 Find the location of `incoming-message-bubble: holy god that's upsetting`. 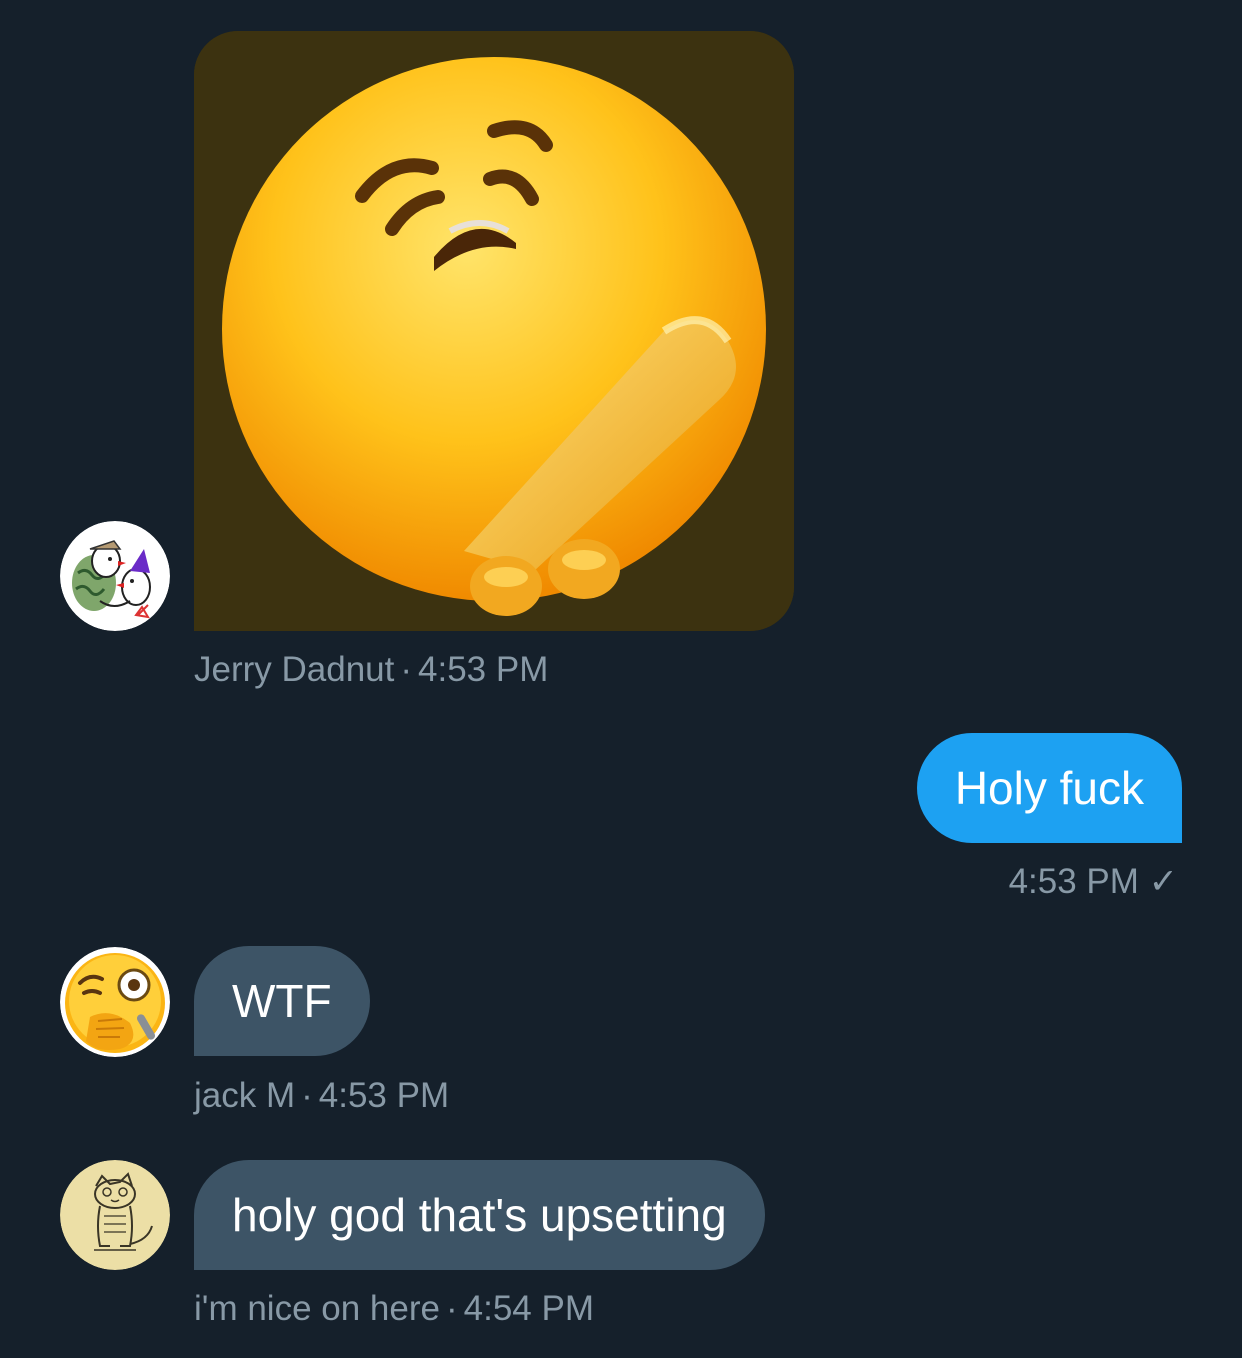

incoming-message-bubble: holy god that's upsetting is located at coordinates (479, 1215).